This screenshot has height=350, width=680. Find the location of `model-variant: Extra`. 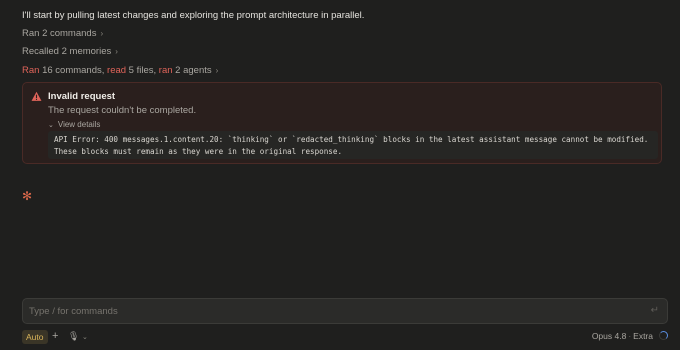

model-variant: Extra is located at coordinates (643, 336).